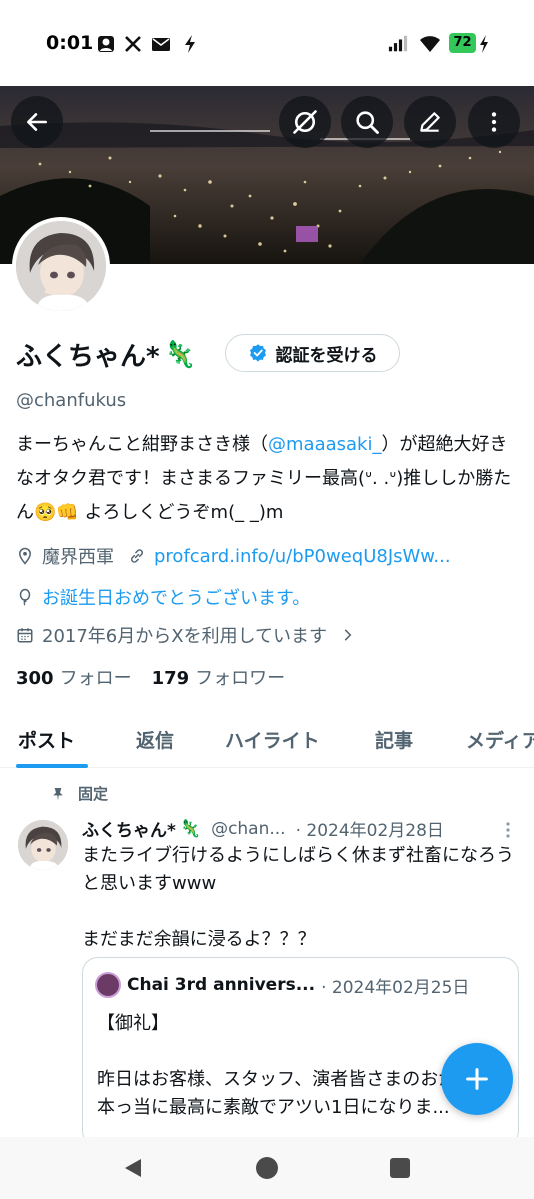  What do you see at coordinates (324, 444) in the screenshot?
I see `bio-mention-link: @maaasaki_` at bounding box center [324, 444].